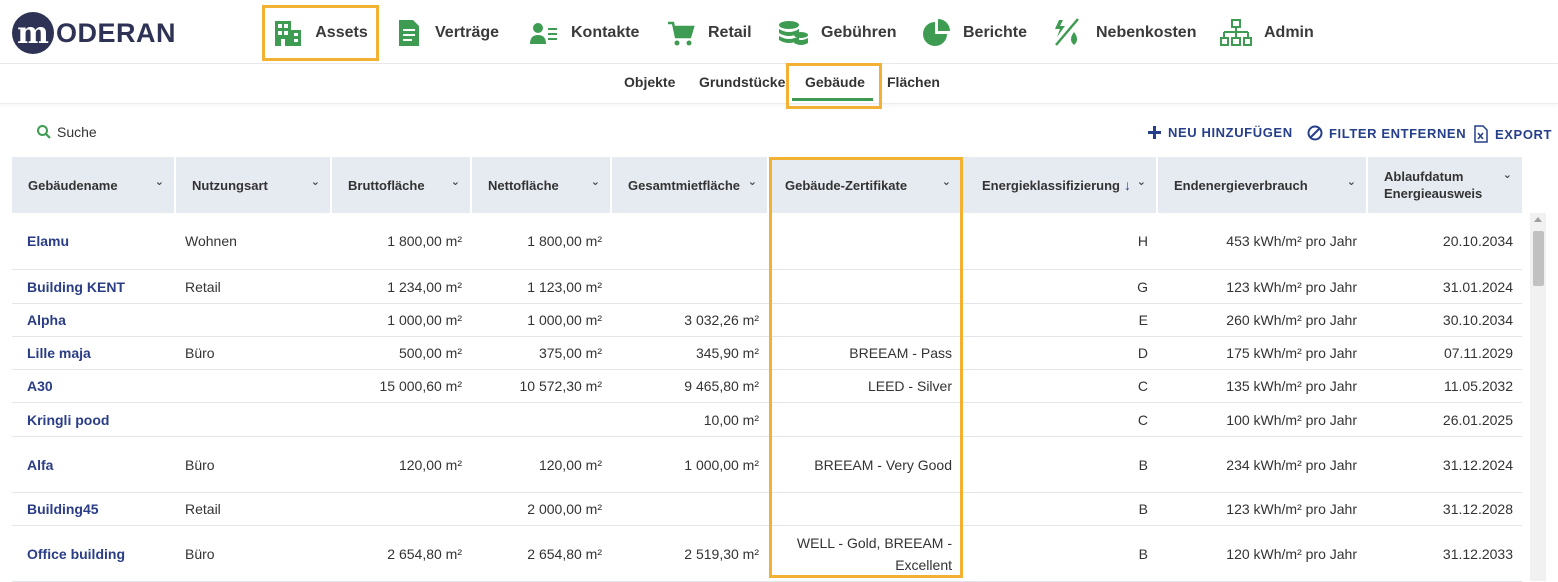  Describe the element at coordinates (33, 33) in the screenshot. I see `logo-mark: m` at that location.